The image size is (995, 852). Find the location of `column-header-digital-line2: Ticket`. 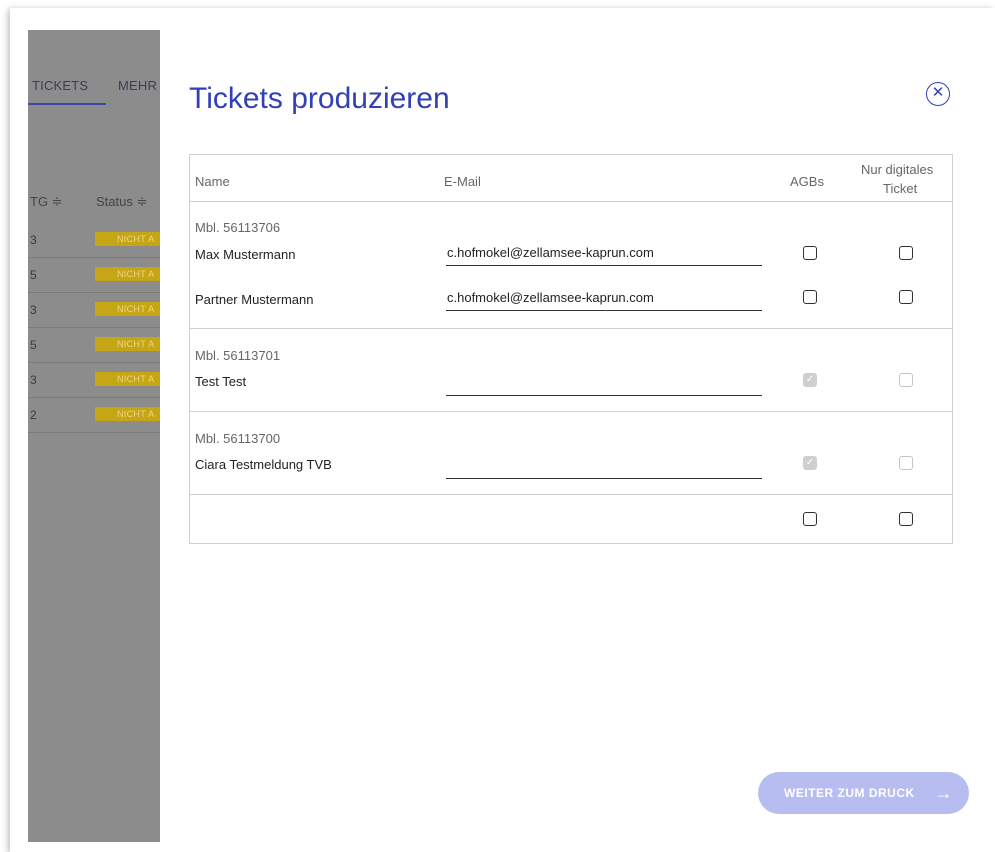

column-header-digital-line2: Ticket is located at coordinates (900, 188).